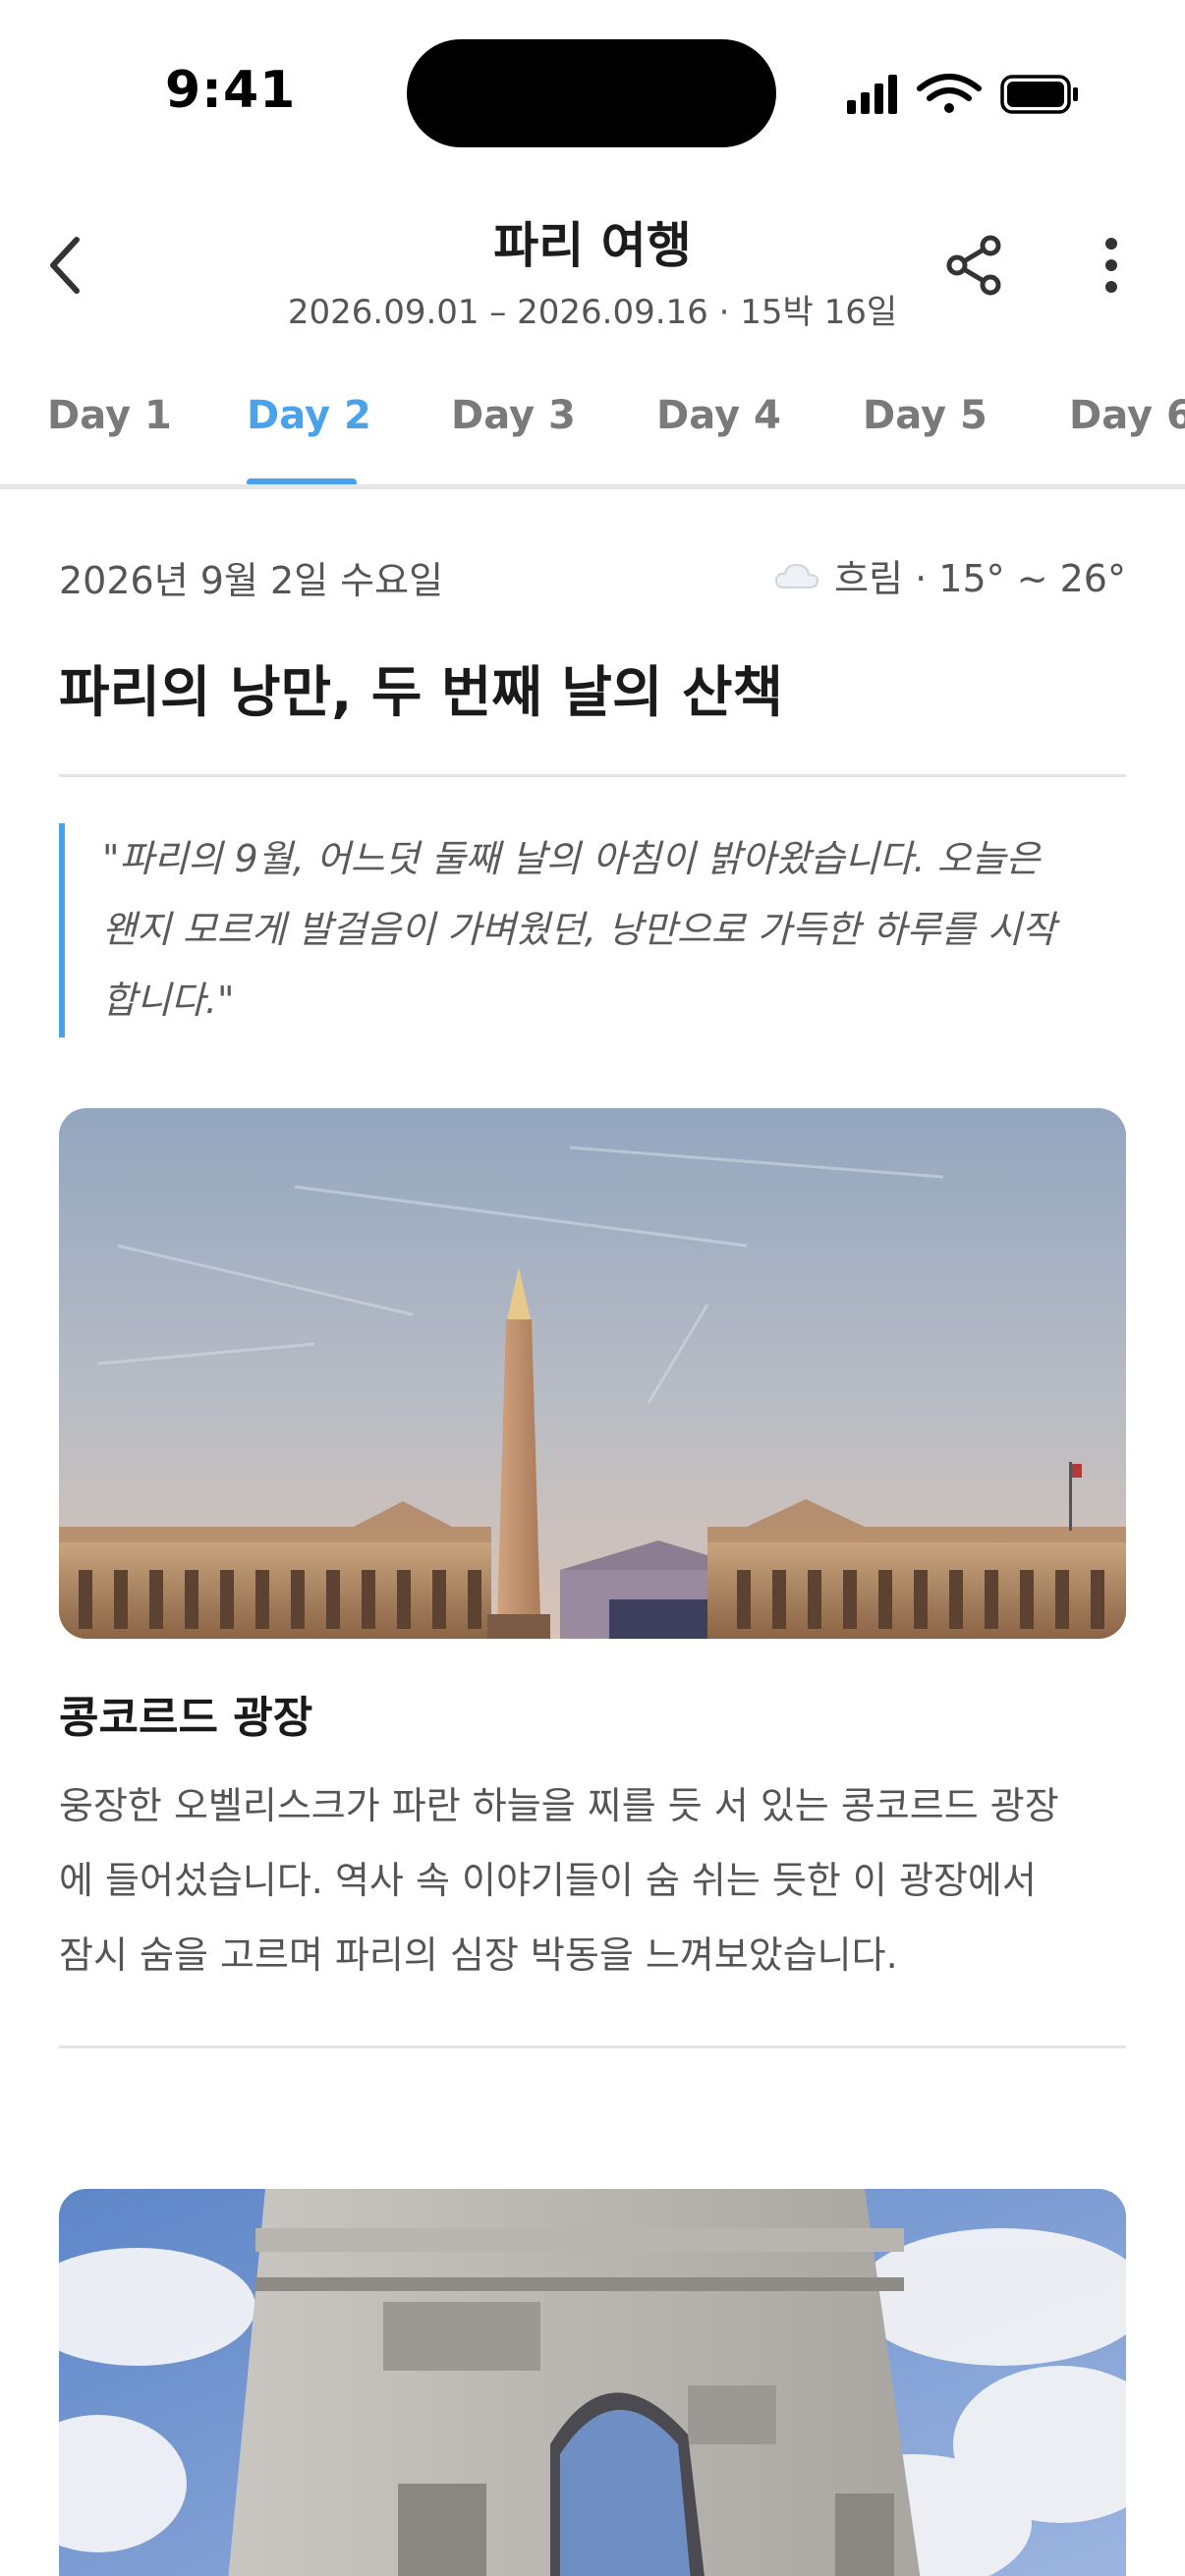 Image resolution: width=1185 pixels, height=2576 pixels. I want to click on spot-description-line: 웅장한 오벨리스크가 파란 하늘을 찌를 듯 서 있는 콩코르드 광장, so click(559, 1805).